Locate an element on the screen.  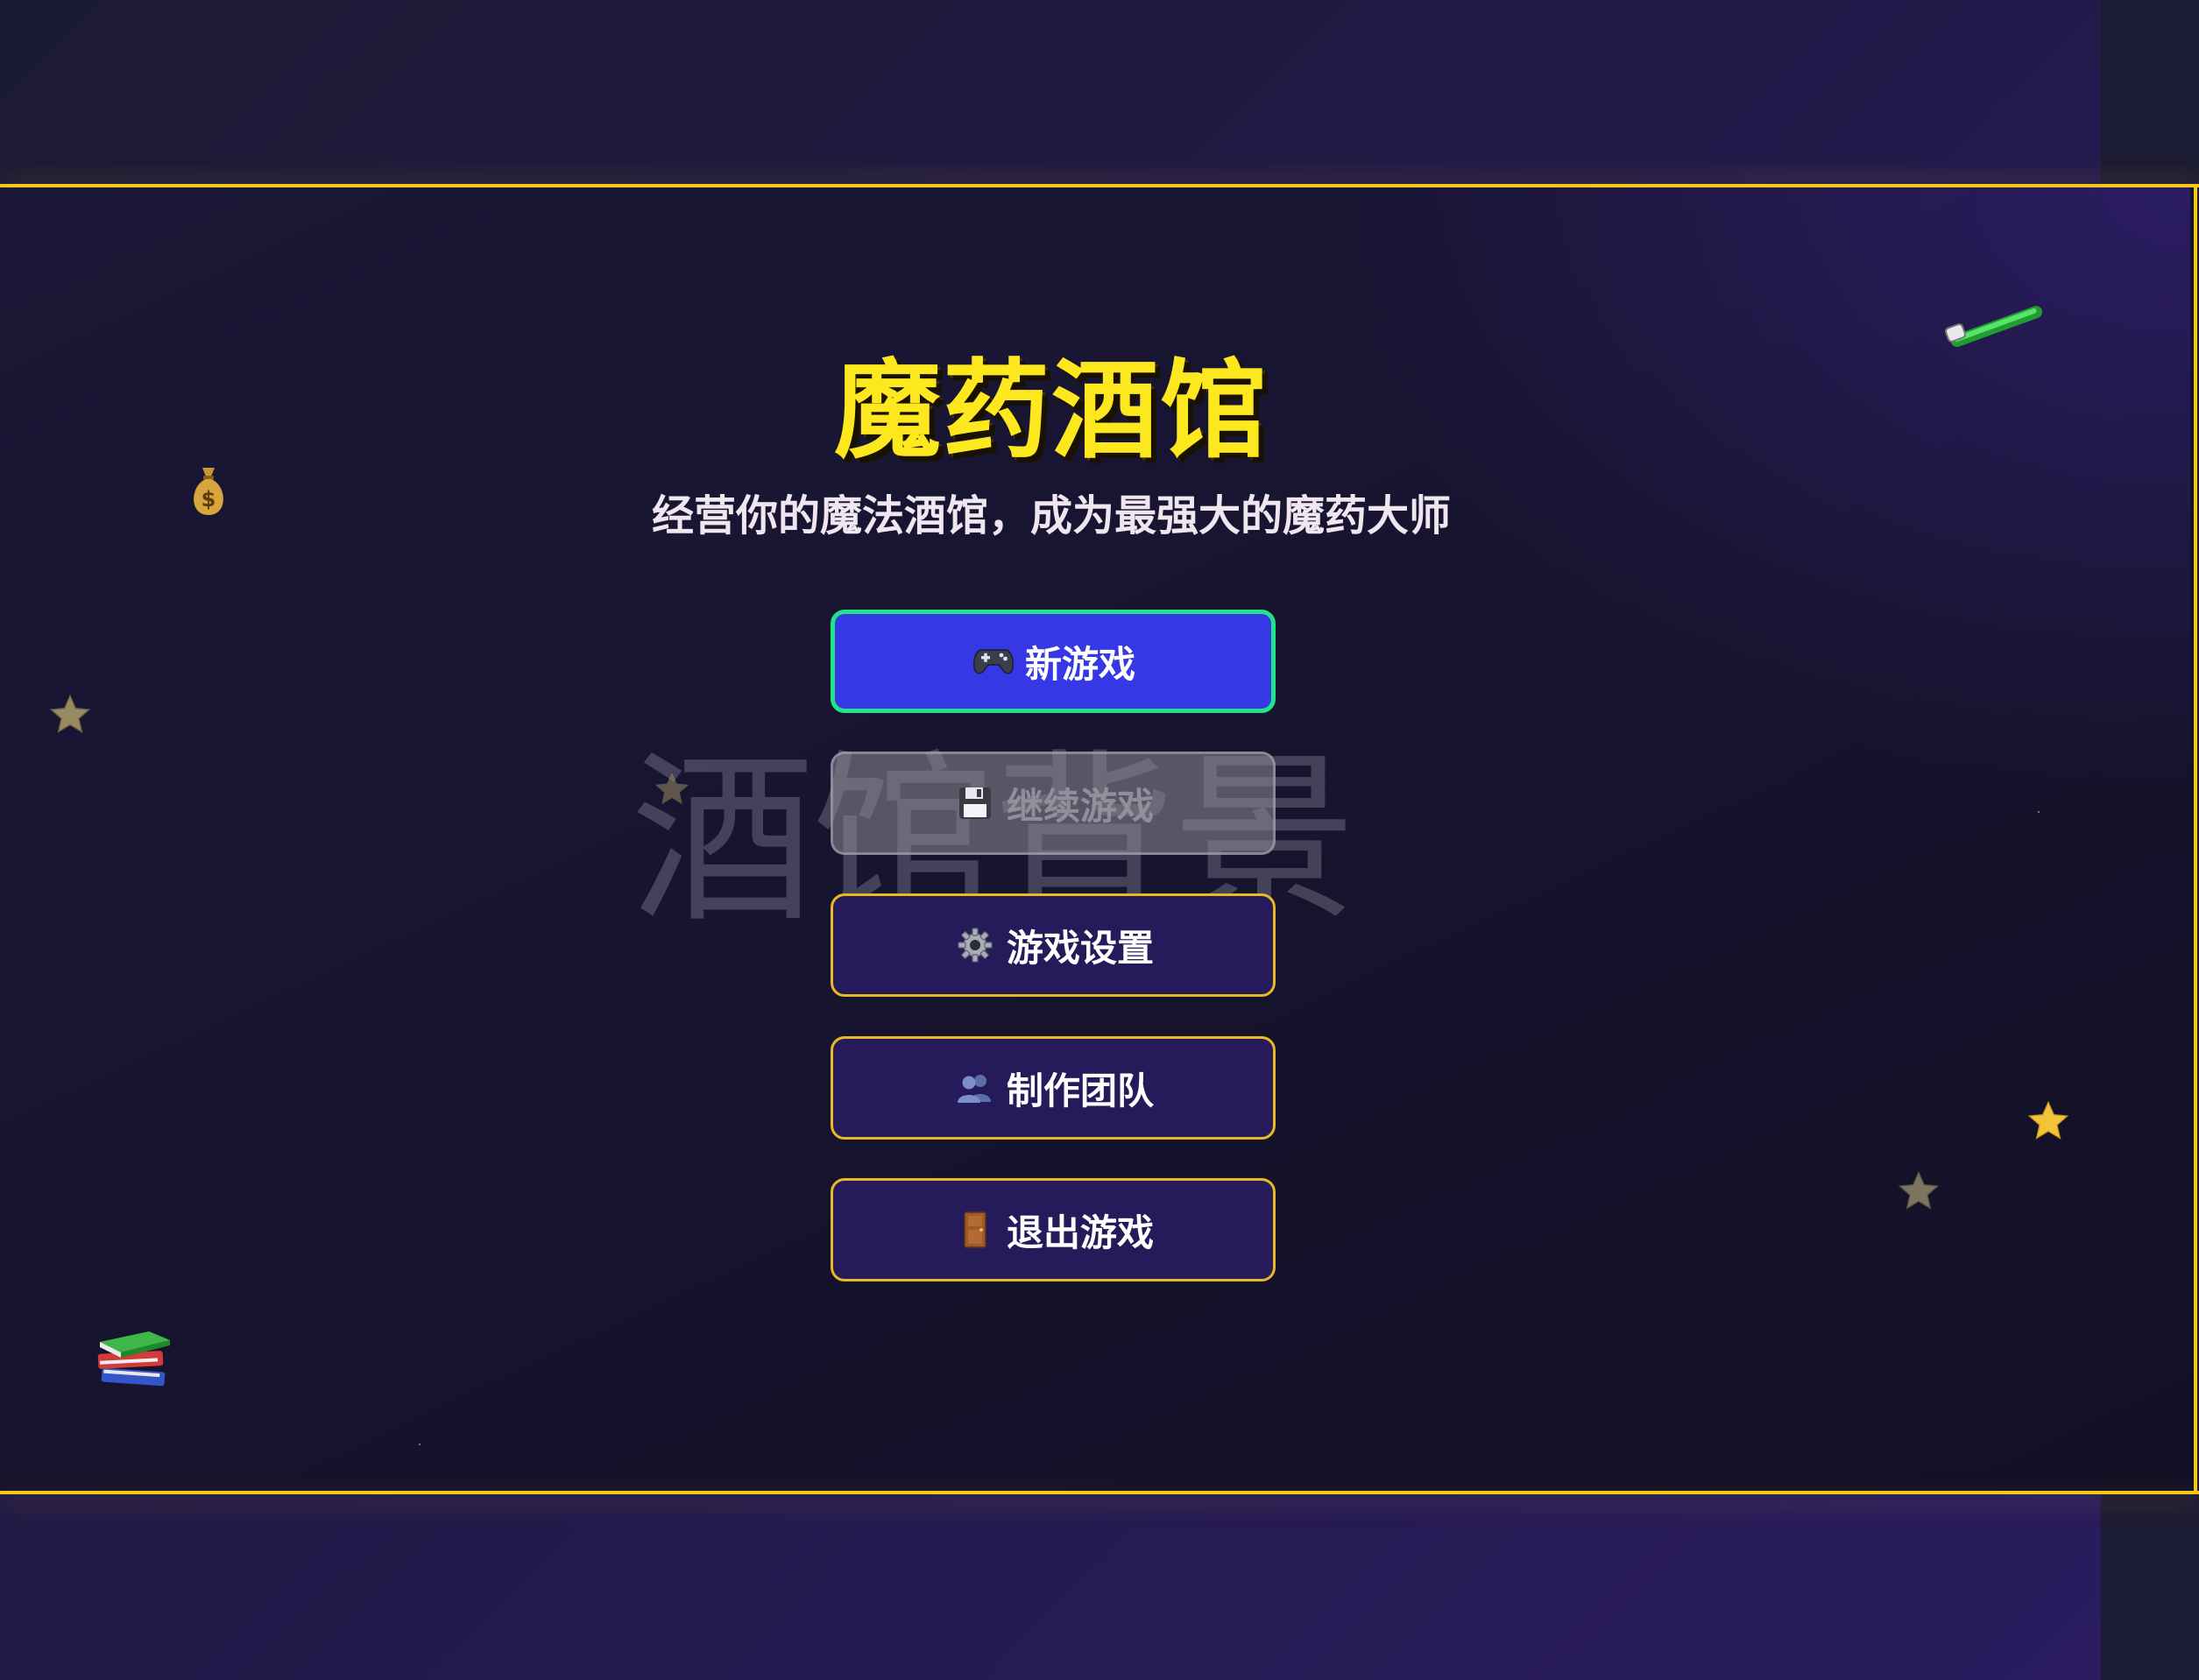
game-subtitle: 经营你的魔法酒馆，成为最强大的魔药大师 is located at coordinates (1051, 515).